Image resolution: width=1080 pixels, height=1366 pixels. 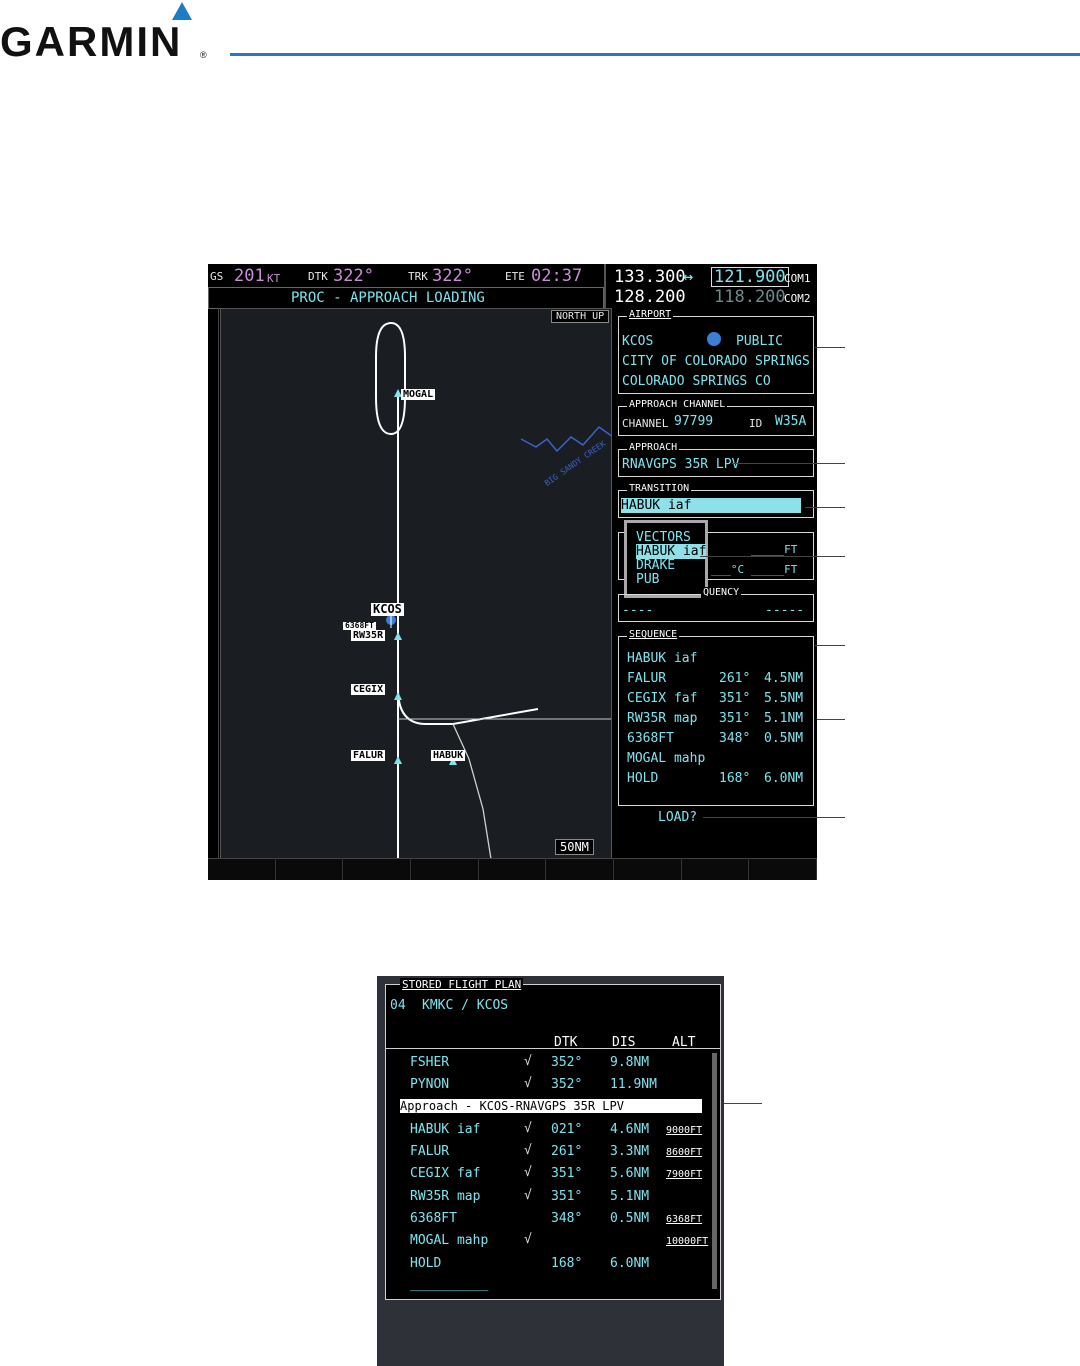 What do you see at coordinates (567, 1218) in the screenshot?
I see `plan-dtk: 348°` at bounding box center [567, 1218].